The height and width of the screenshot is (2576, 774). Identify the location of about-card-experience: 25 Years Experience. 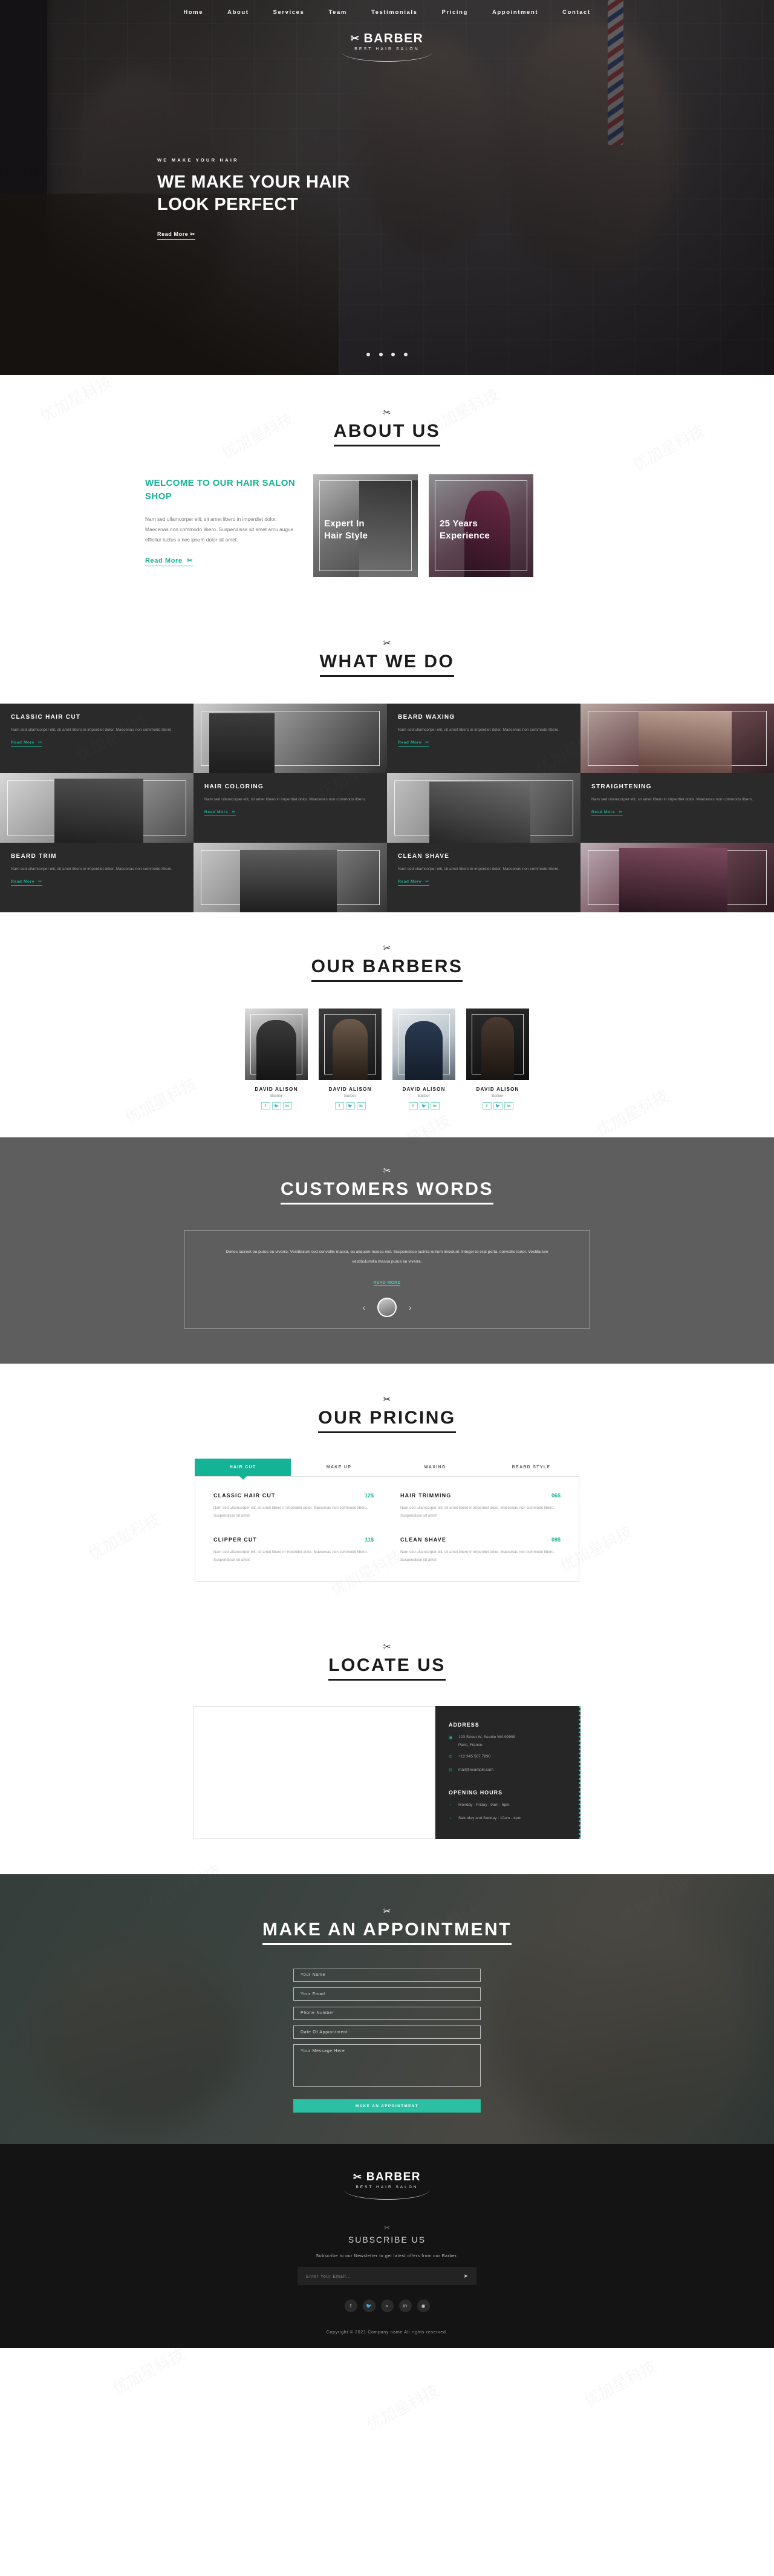
(481, 525).